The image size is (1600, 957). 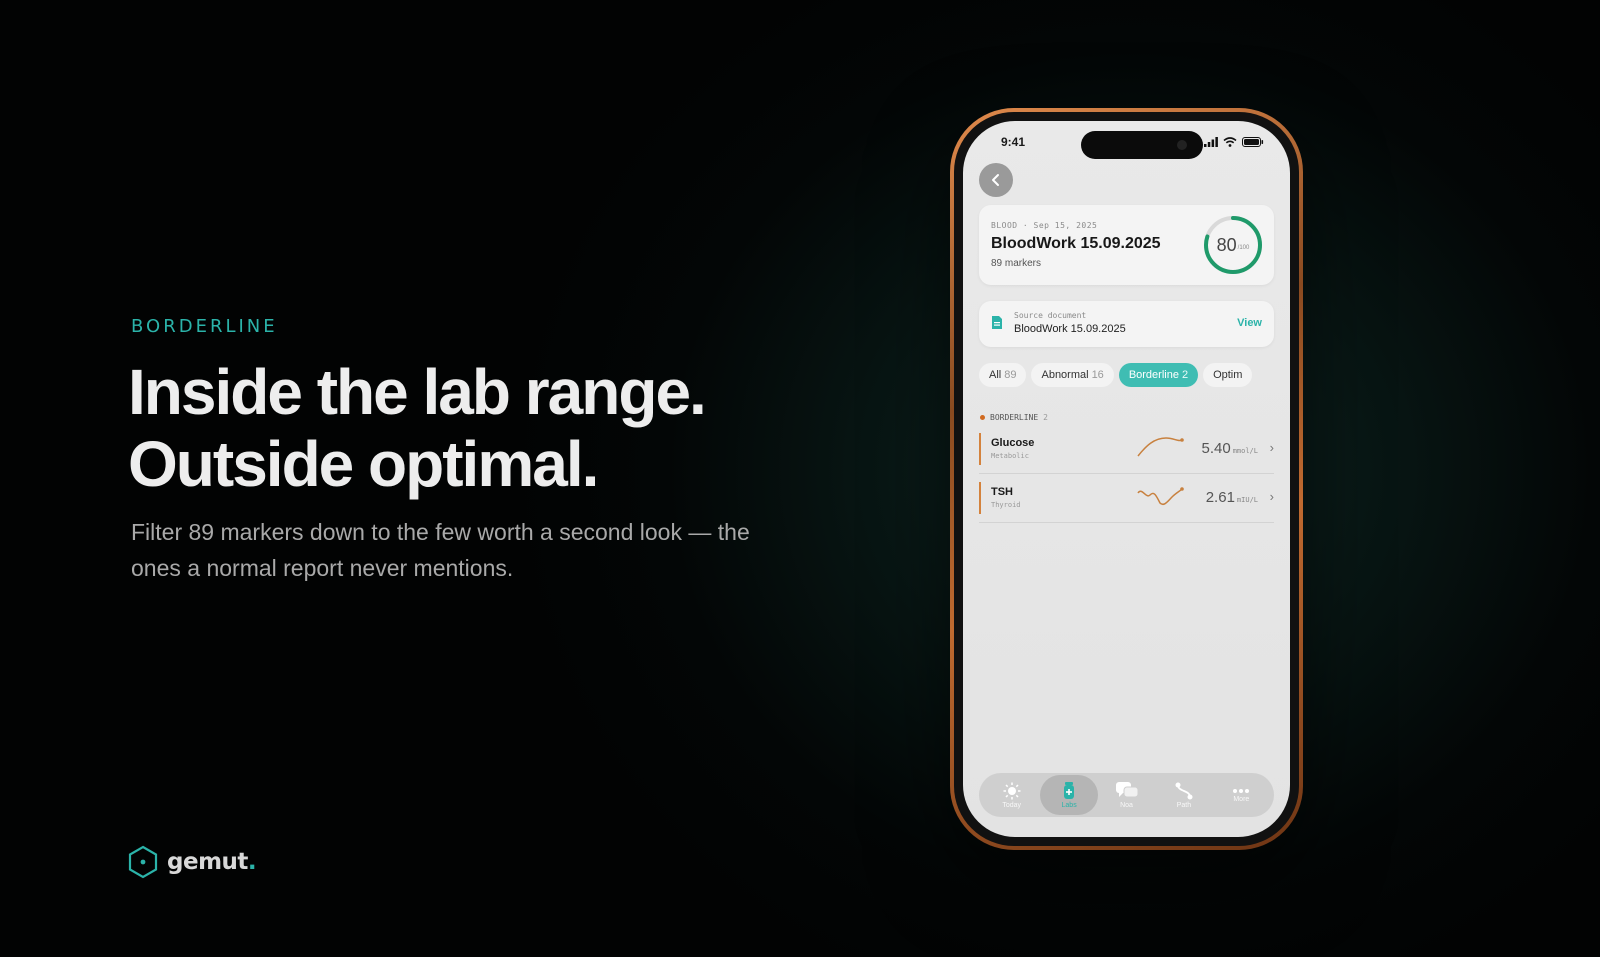 What do you see at coordinates (1241, 799) in the screenshot?
I see `tab-label: More` at bounding box center [1241, 799].